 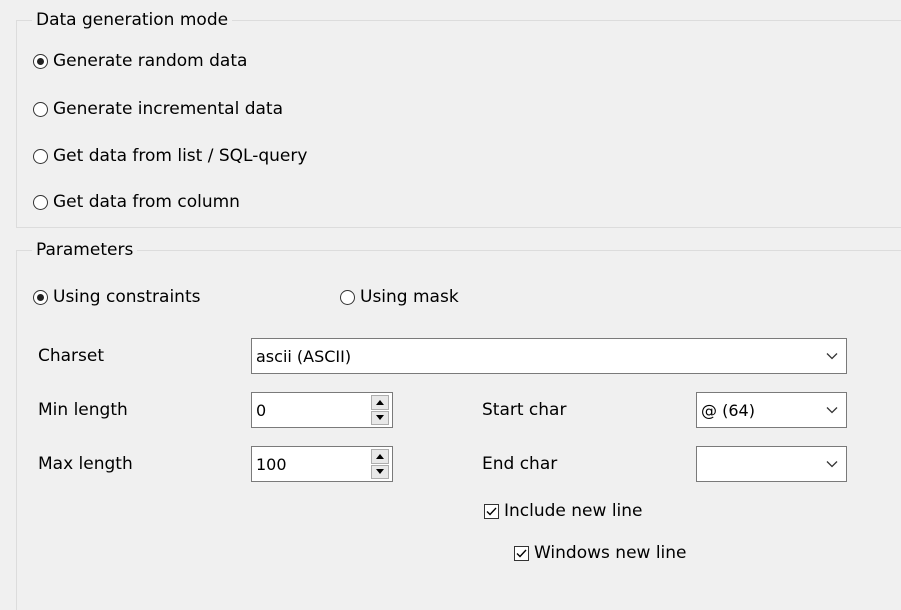 I want to click on radio-label: Generate incremental data, so click(x=168, y=109).